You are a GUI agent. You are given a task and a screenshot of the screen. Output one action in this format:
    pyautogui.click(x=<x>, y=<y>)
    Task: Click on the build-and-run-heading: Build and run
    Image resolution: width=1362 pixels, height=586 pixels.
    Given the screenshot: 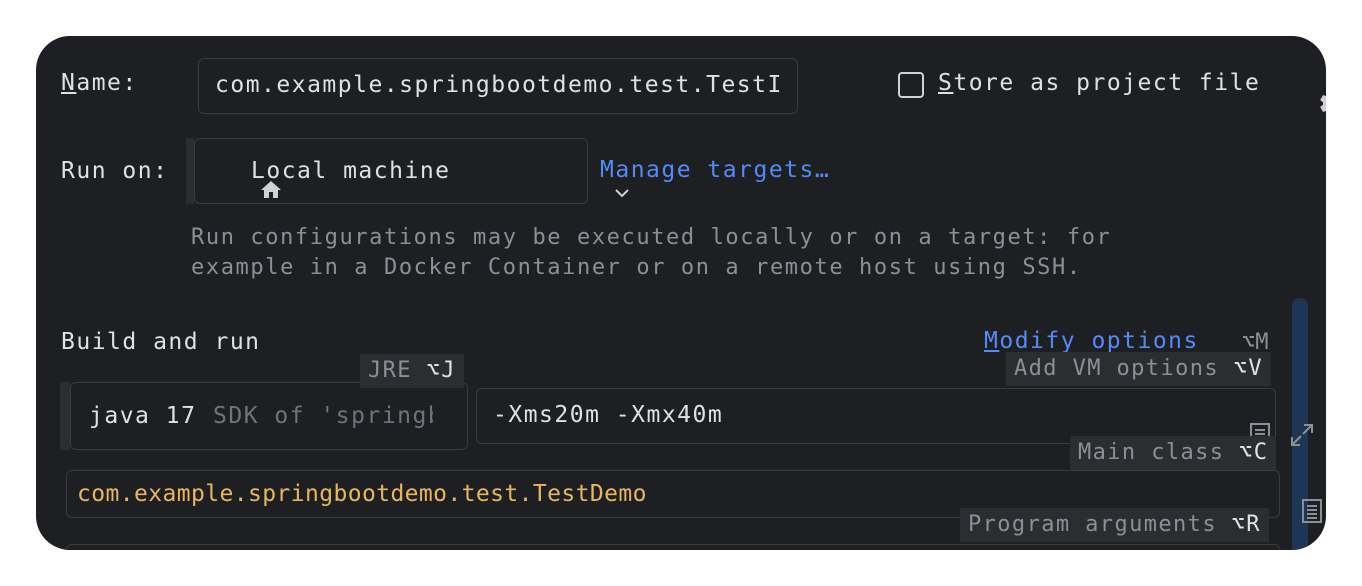 What is the action you would take?
    pyautogui.click(x=161, y=342)
    